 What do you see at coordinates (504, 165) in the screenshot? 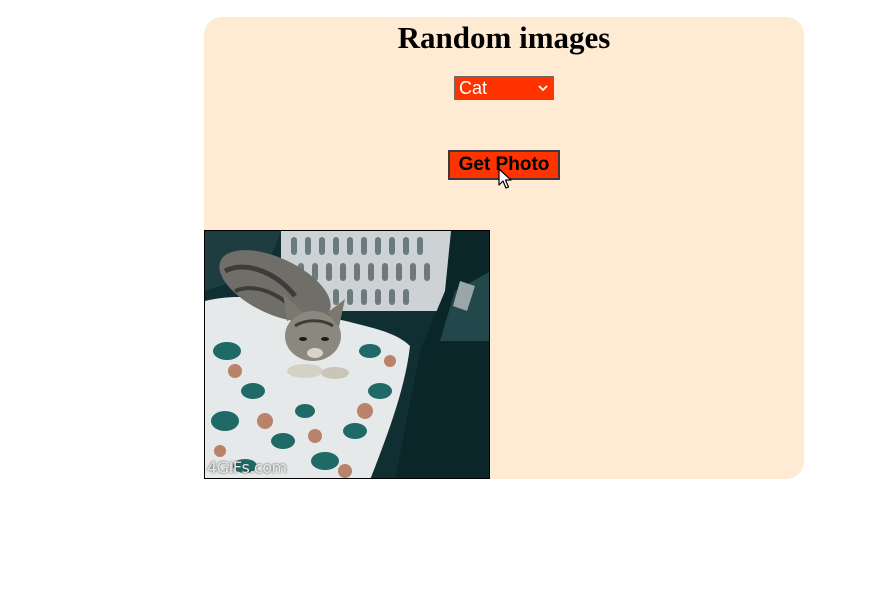
I see `get-photo-button: Get Photo` at bounding box center [504, 165].